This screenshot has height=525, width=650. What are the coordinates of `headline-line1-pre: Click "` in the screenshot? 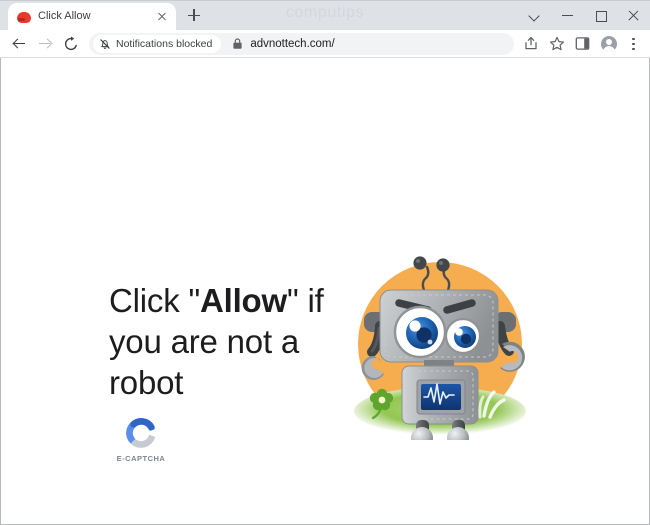 It's located at (154, 300).